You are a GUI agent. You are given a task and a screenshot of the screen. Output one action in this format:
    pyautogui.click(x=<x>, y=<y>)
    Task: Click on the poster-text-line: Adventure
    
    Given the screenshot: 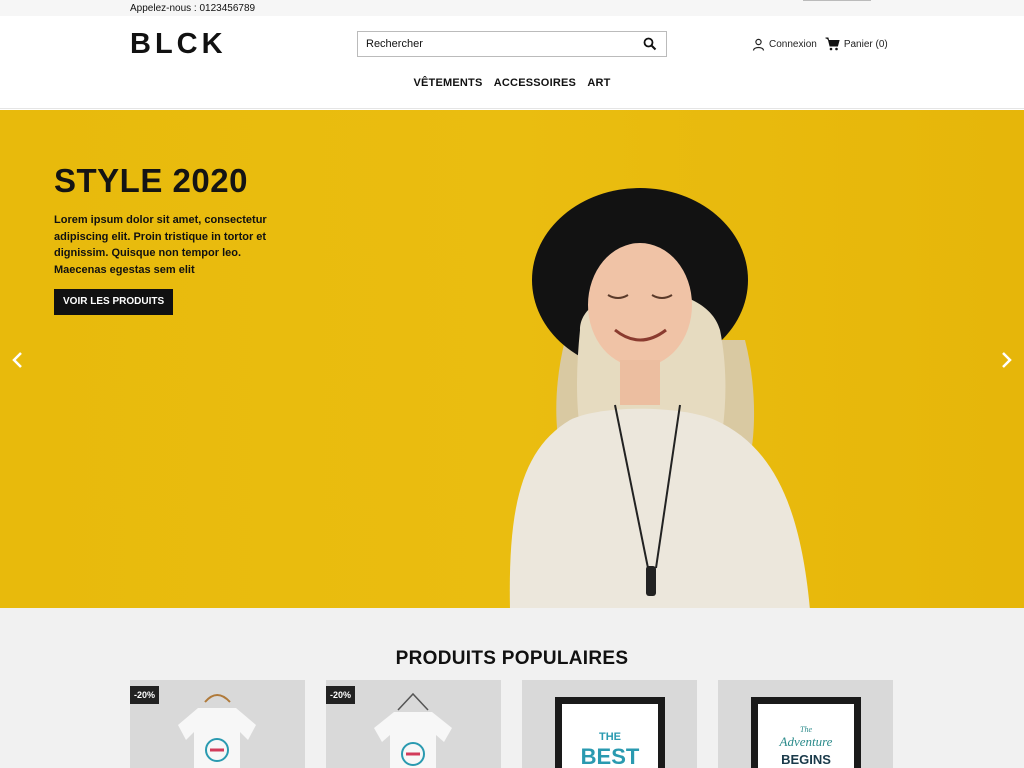 What is the action you would take?
    pyautogui.click(x=806, y=741)
    